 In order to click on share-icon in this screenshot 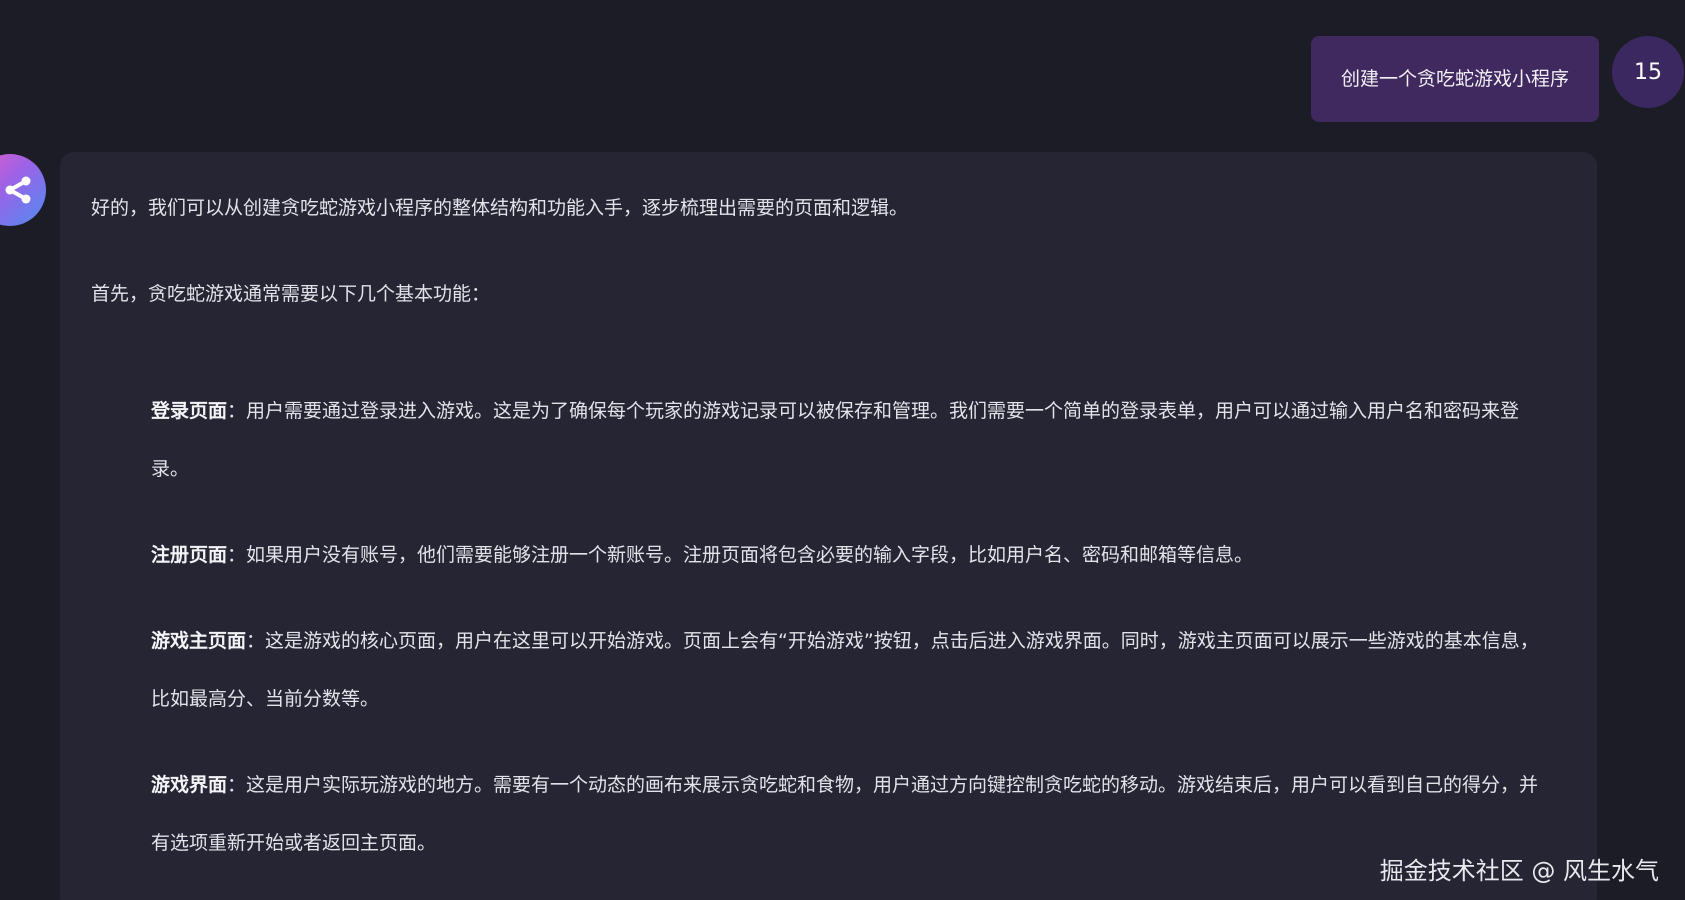, I will do `click(18, 190)`.